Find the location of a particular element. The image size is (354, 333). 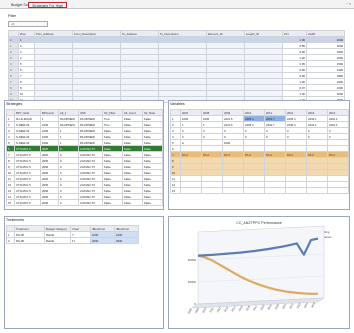

strategies-grid-cell: 2000 is located at coordinates (49, 202).